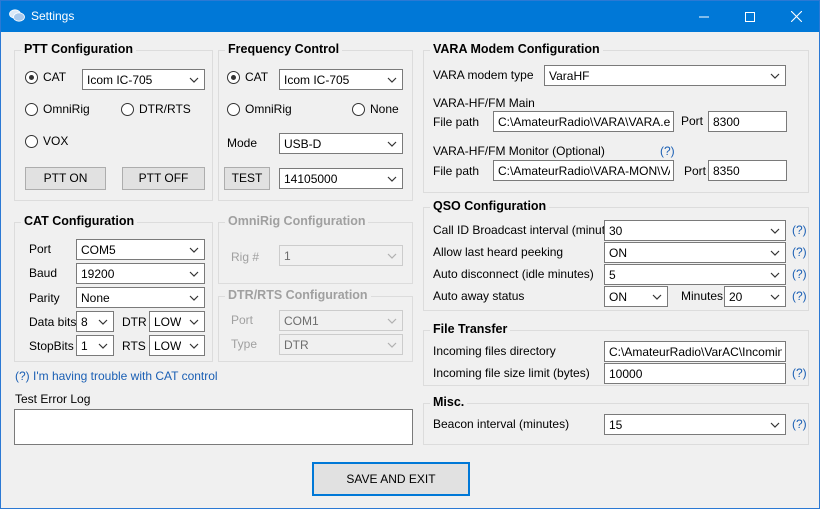 This screenshot has width=820, height=509. What do you see at coordinates (287, 256) in the screenshot?
I see `omnirig-rig-value: 1` at bounding box center [287, 256].